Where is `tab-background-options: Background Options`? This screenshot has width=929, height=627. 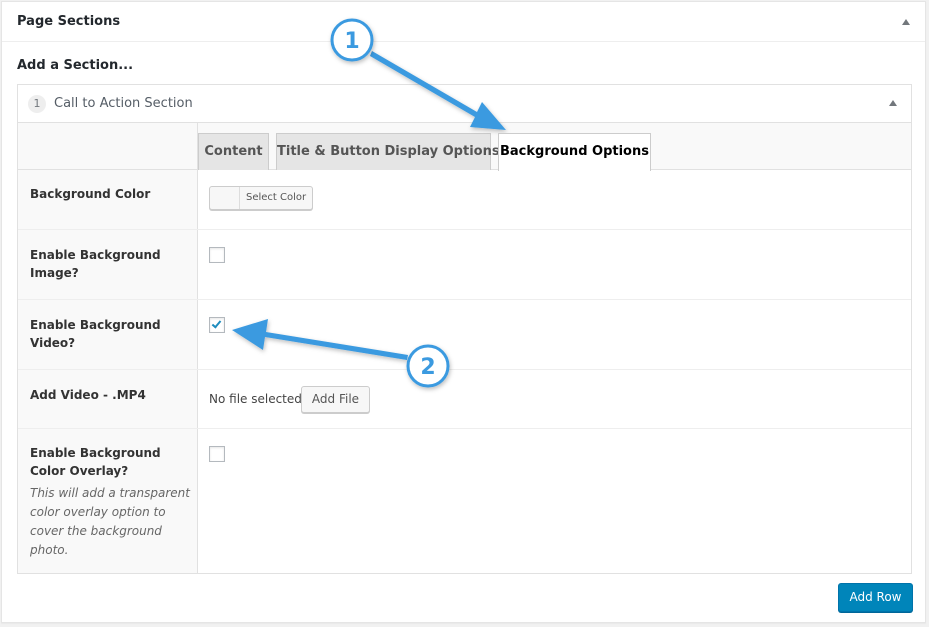 tab-background-options: Background Options is located at coordinates (574, 152).